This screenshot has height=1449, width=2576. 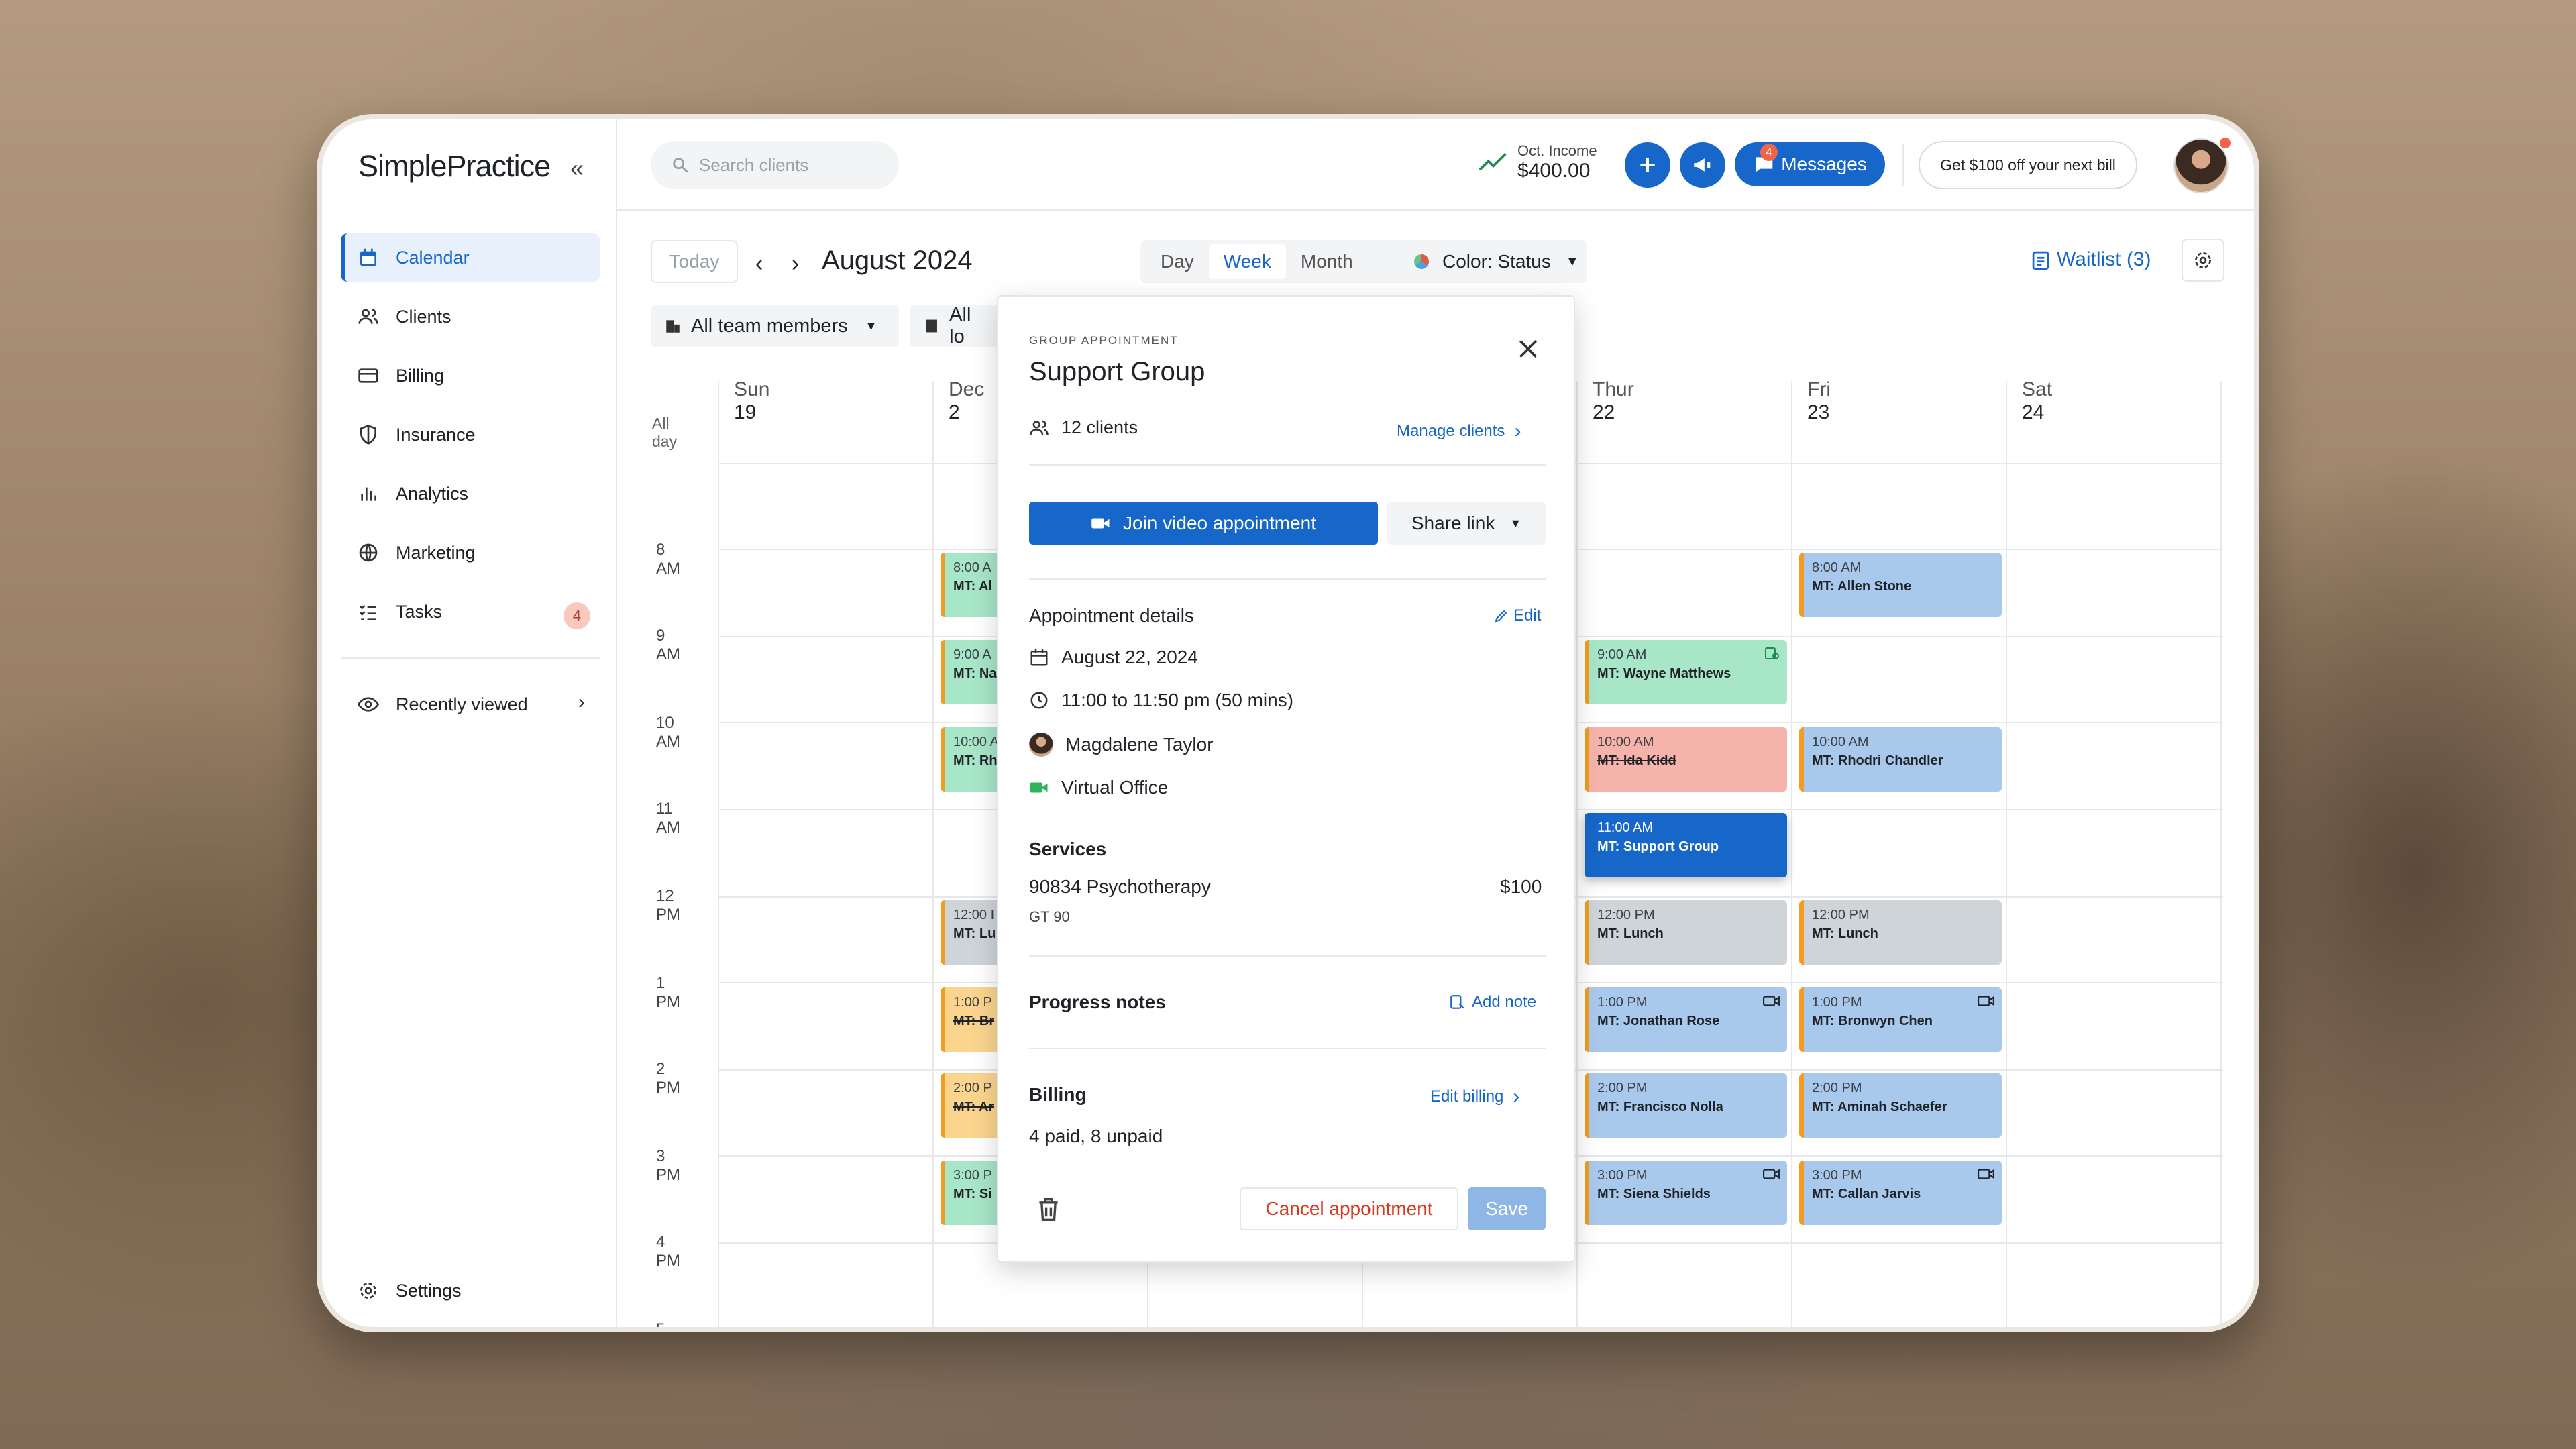 What do you see at coordinates (1247, 261) in the screenshot?
I see `view-week-tab: Week` at bounding box center [1247, 261].